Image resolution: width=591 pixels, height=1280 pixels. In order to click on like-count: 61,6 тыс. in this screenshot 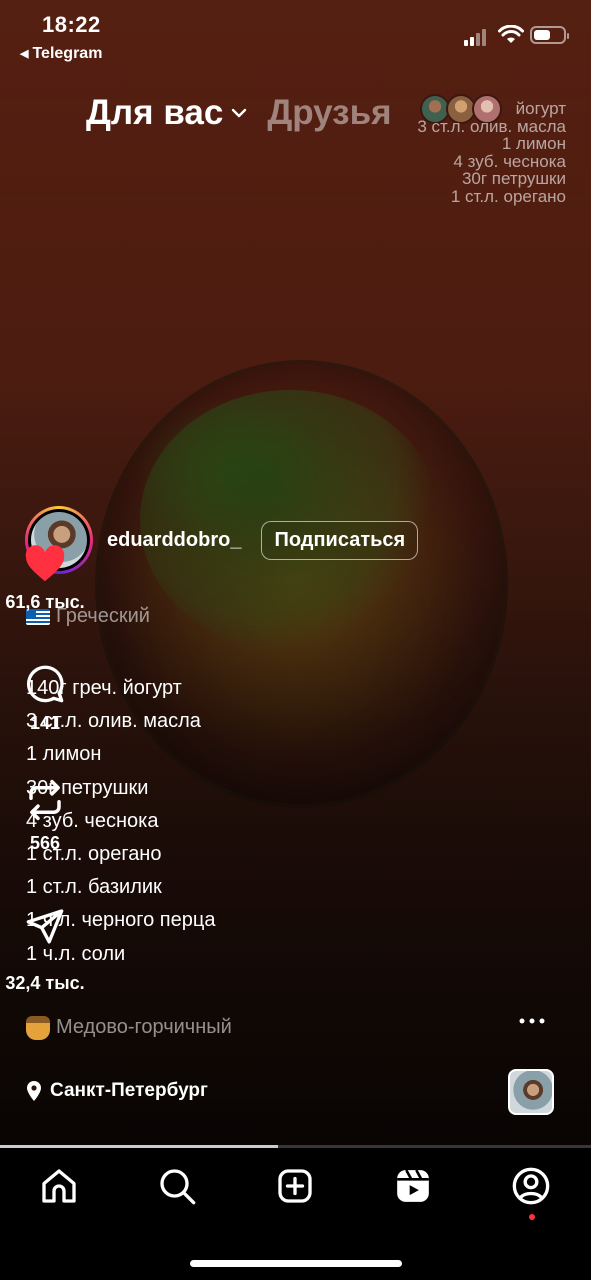, I will do `click(45, 602)`.